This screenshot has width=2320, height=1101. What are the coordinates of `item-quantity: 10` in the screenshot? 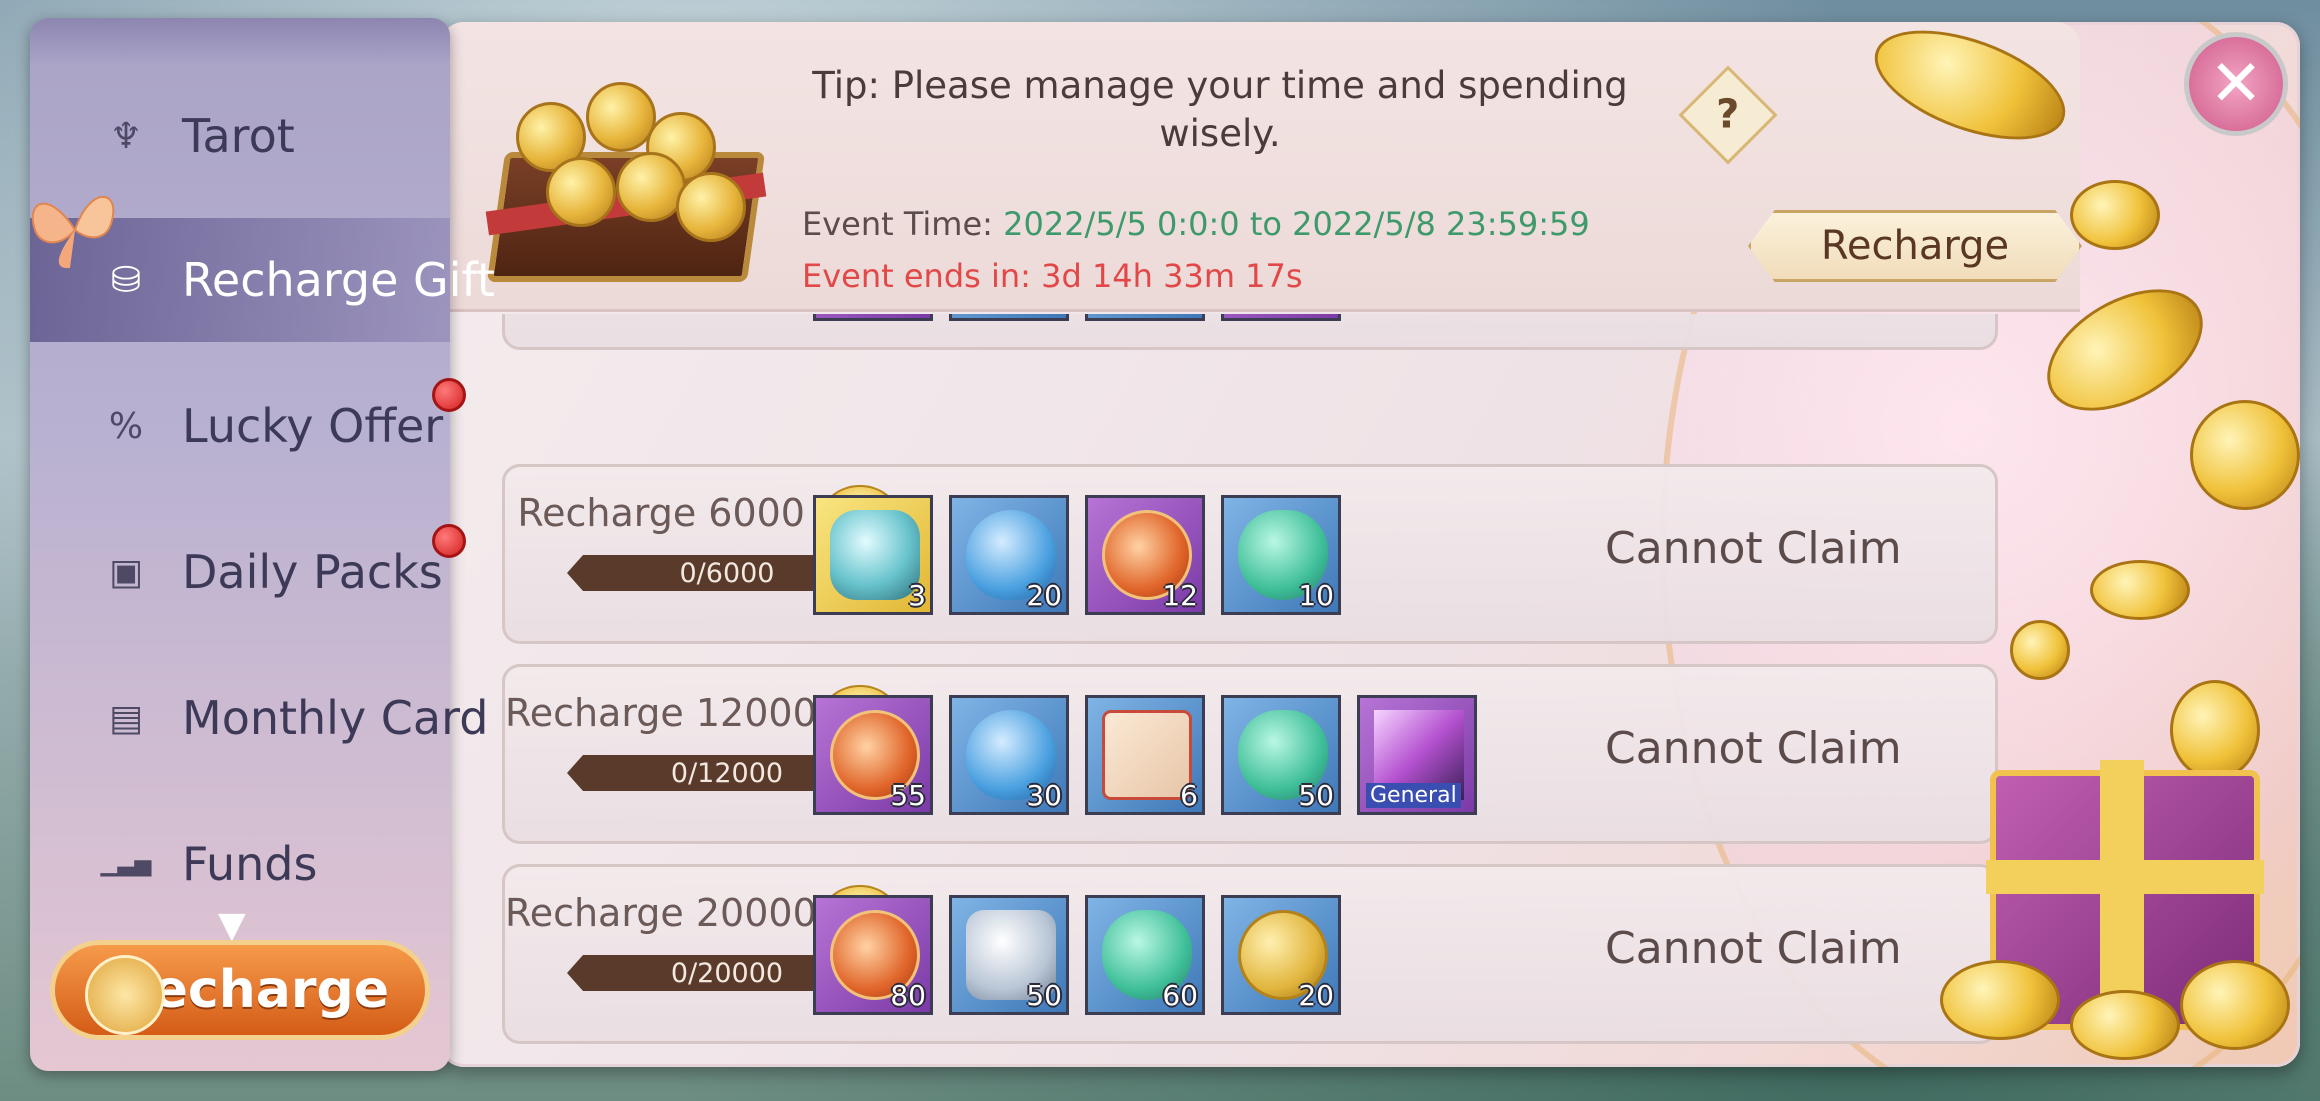 It's located at (1316, 595).